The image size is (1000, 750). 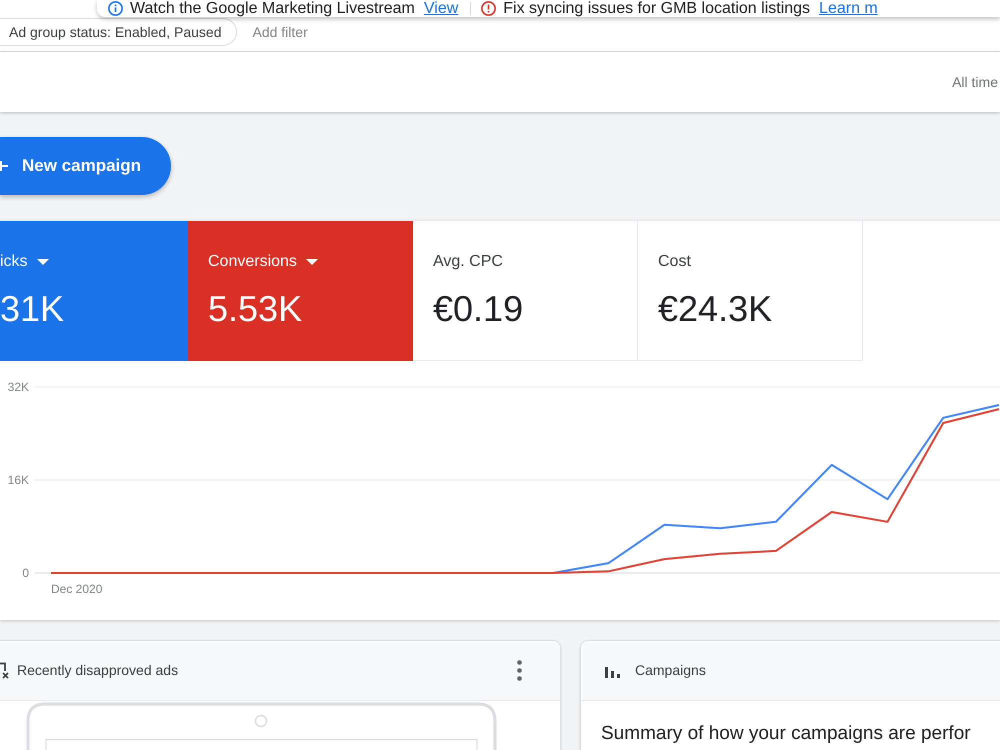 What do you see at coordinates (4, 166) in the screenshot?
I see `plus-icon` at bounding box center [4, 166].